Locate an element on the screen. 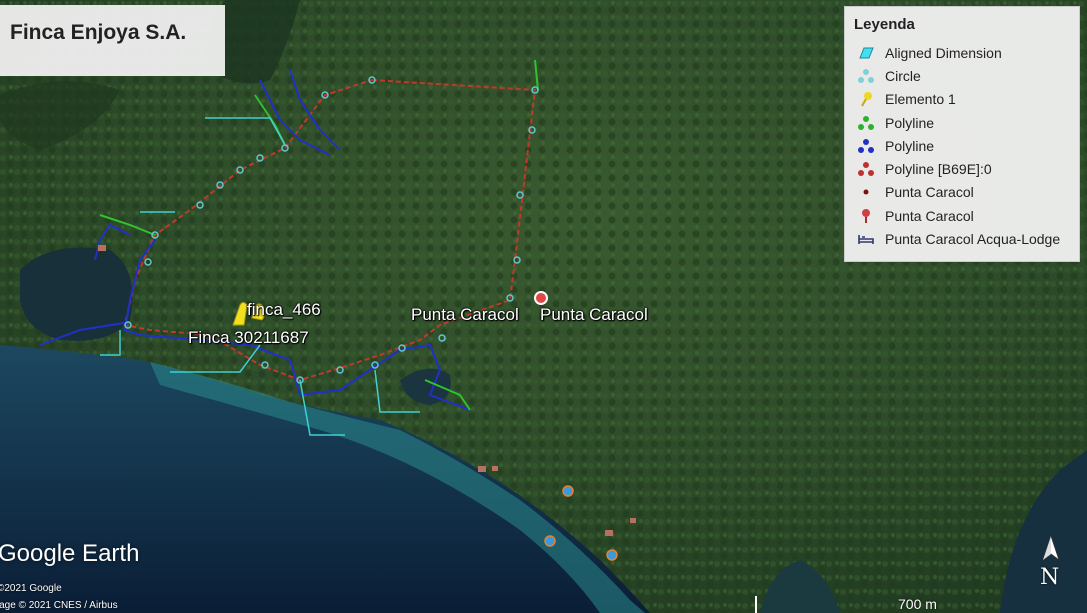  legend-item-acqua-lodge: Punta Caracol Acqua-Lodge is located at coordinates (957, 238).